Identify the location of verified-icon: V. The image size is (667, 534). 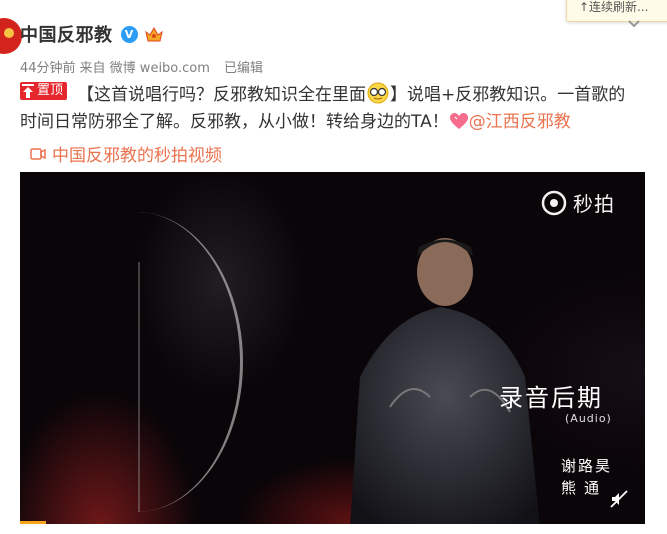
(129, 34).